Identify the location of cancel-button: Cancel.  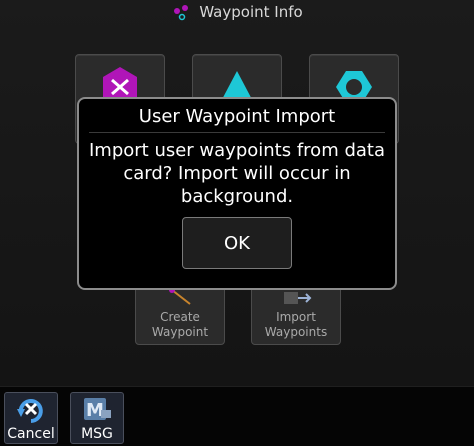
(31, 418).